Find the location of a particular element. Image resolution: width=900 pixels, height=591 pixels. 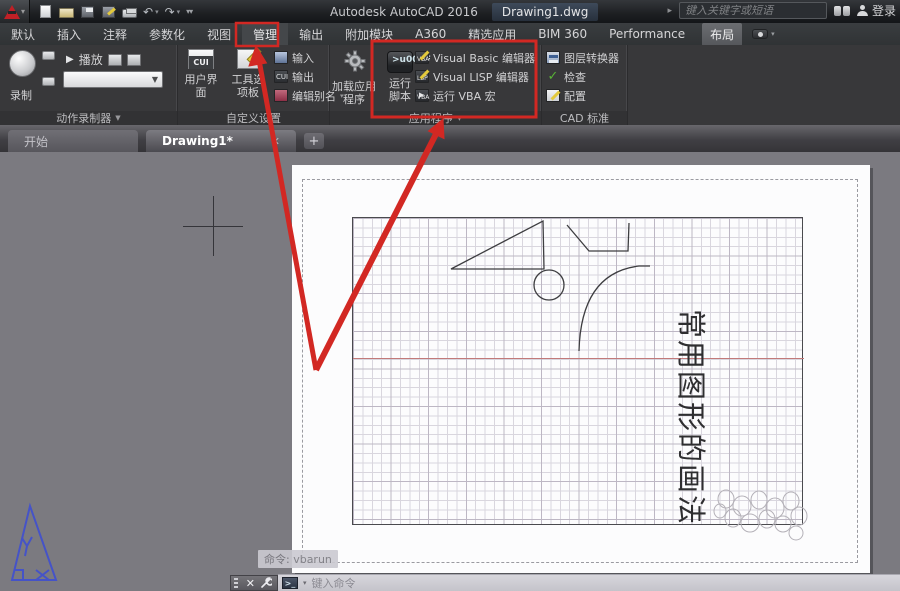

import-icon is located at coordinates (281, 57).